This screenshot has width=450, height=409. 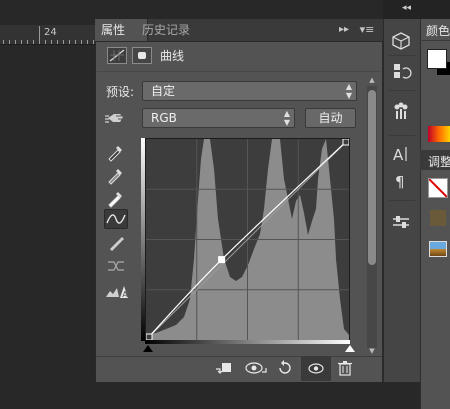 I want to click on on-image-adjust-icon, so click(x=116, y=118).